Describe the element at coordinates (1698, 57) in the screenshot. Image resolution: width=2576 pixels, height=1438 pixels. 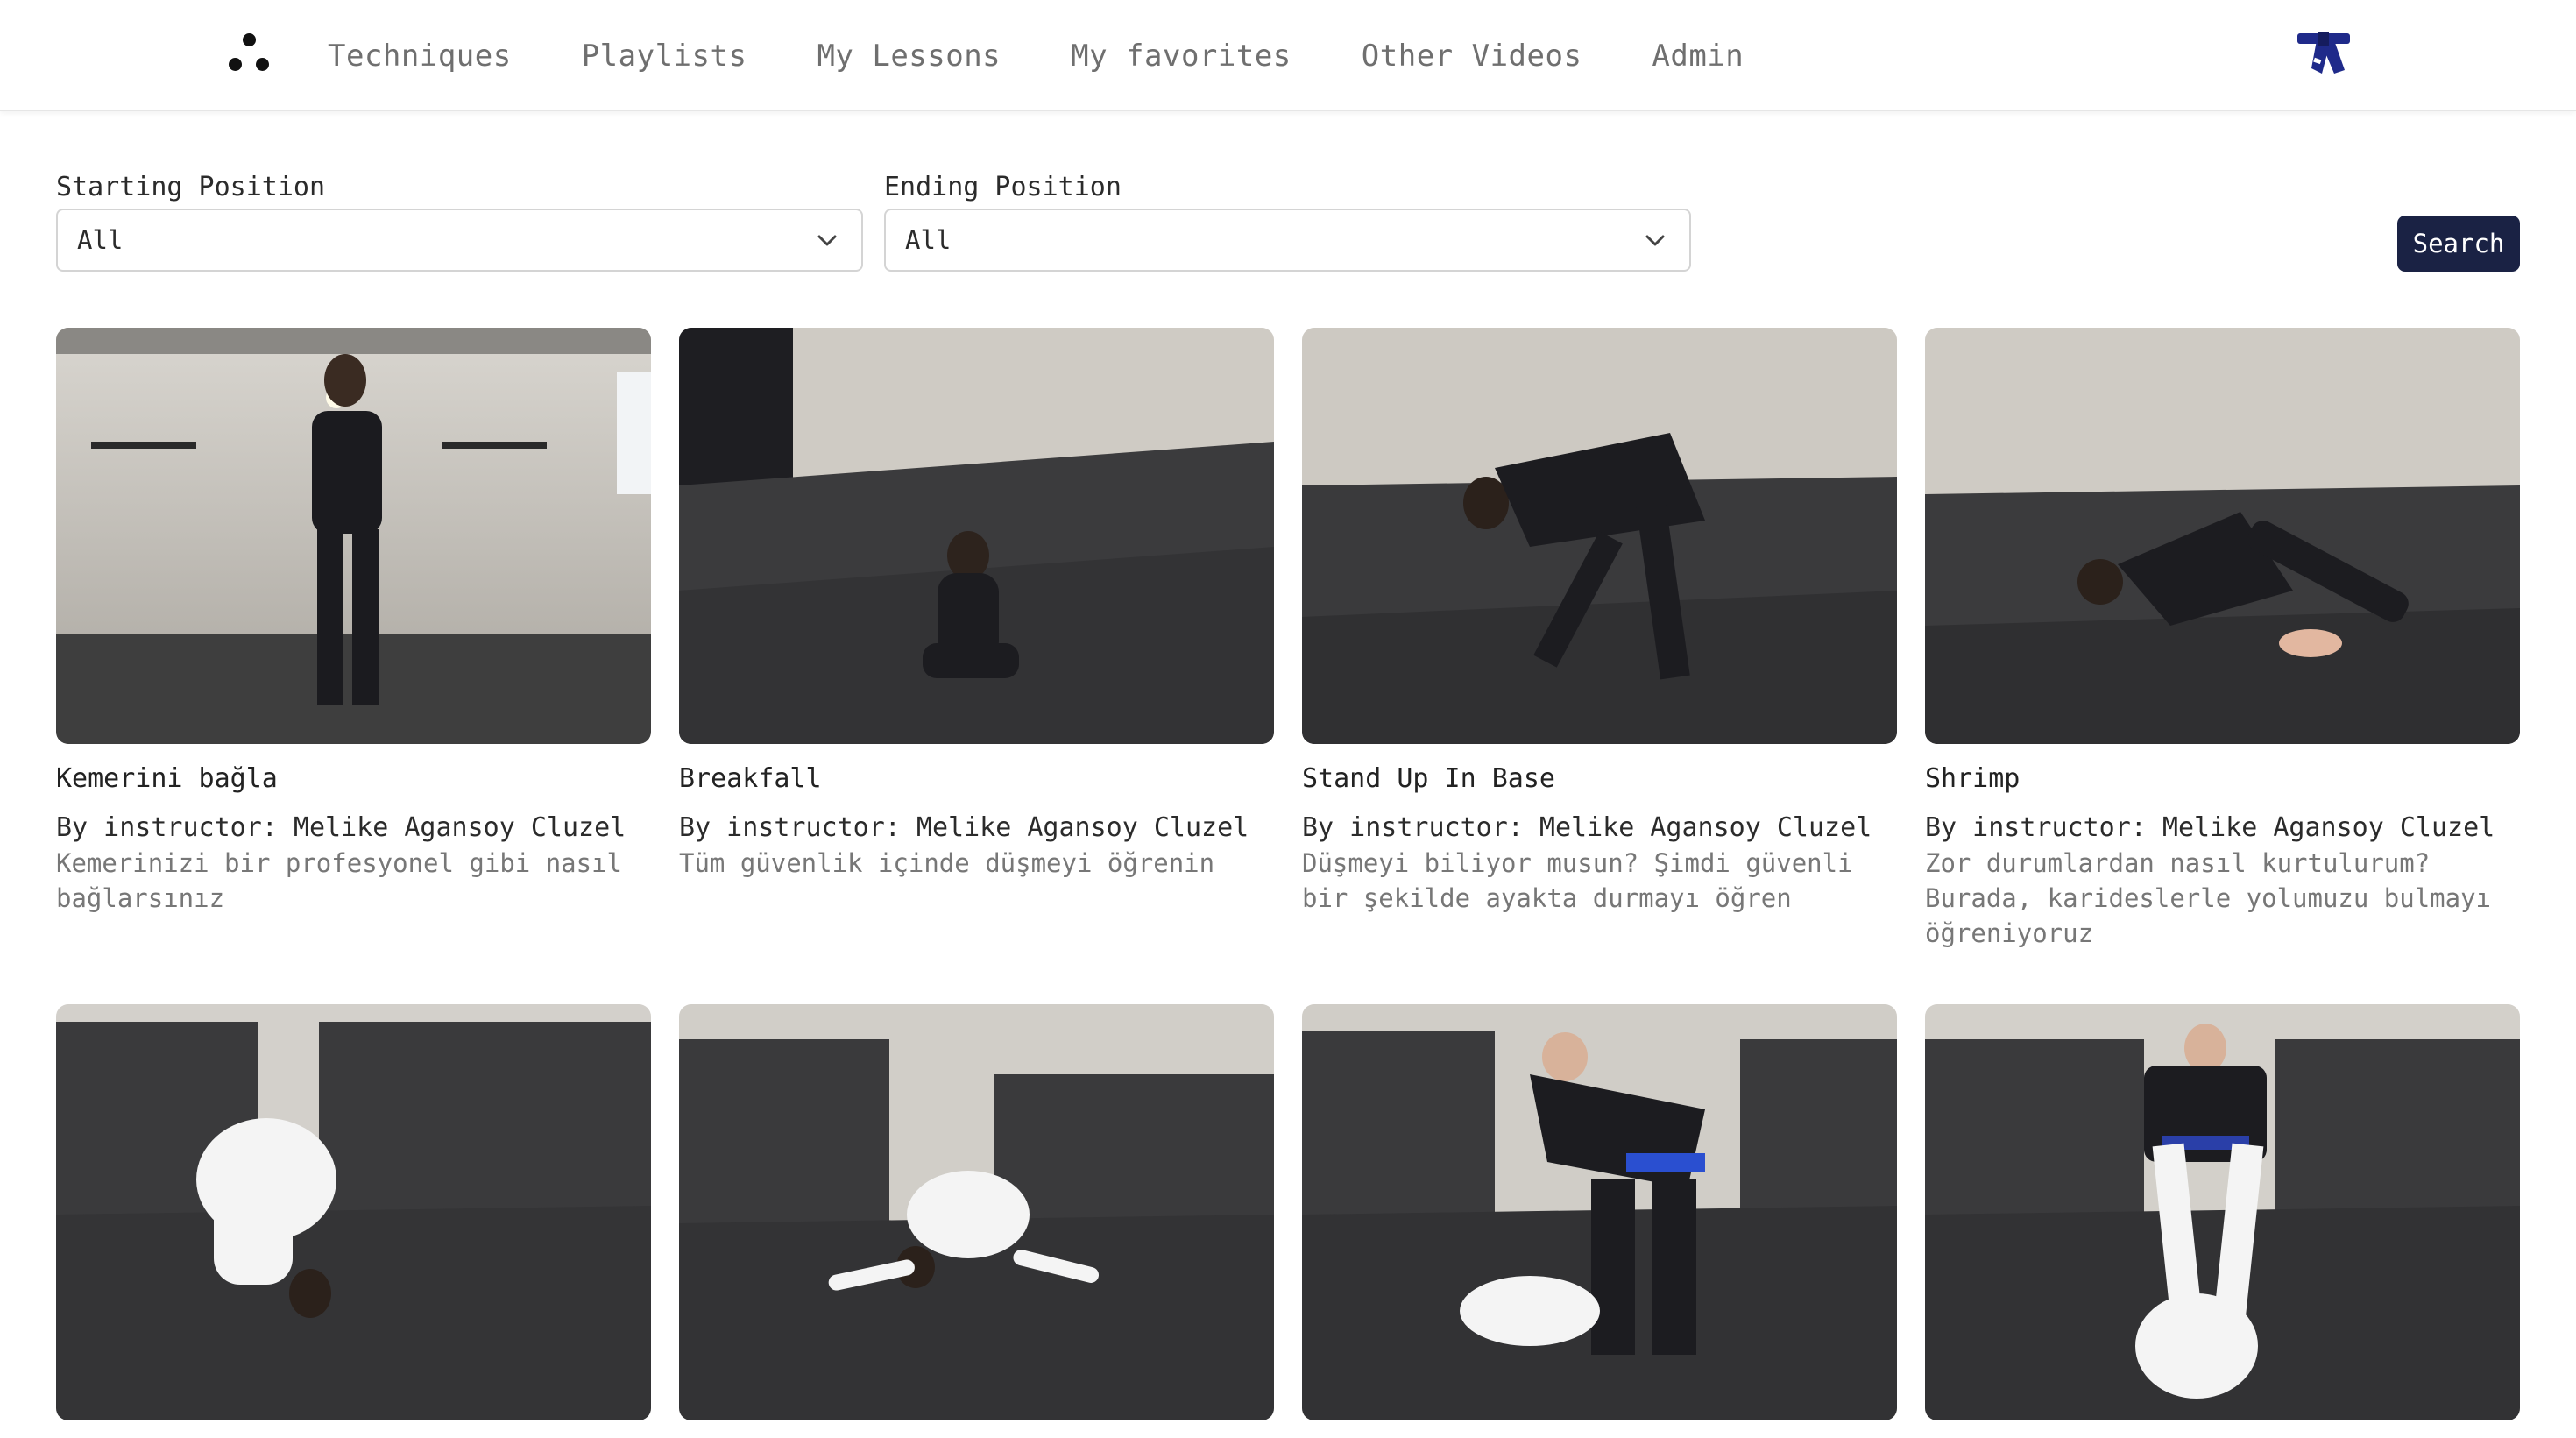
I see `nav-admin: Admin` at that location.